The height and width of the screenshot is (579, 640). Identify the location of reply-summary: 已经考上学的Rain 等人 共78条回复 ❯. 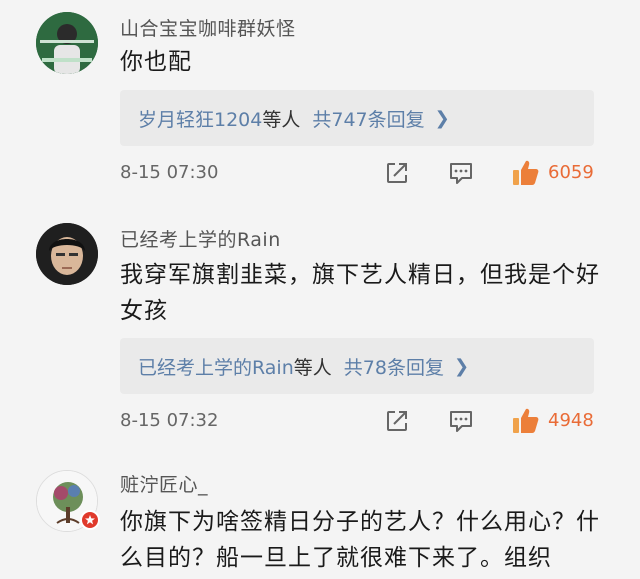
(357, 366).